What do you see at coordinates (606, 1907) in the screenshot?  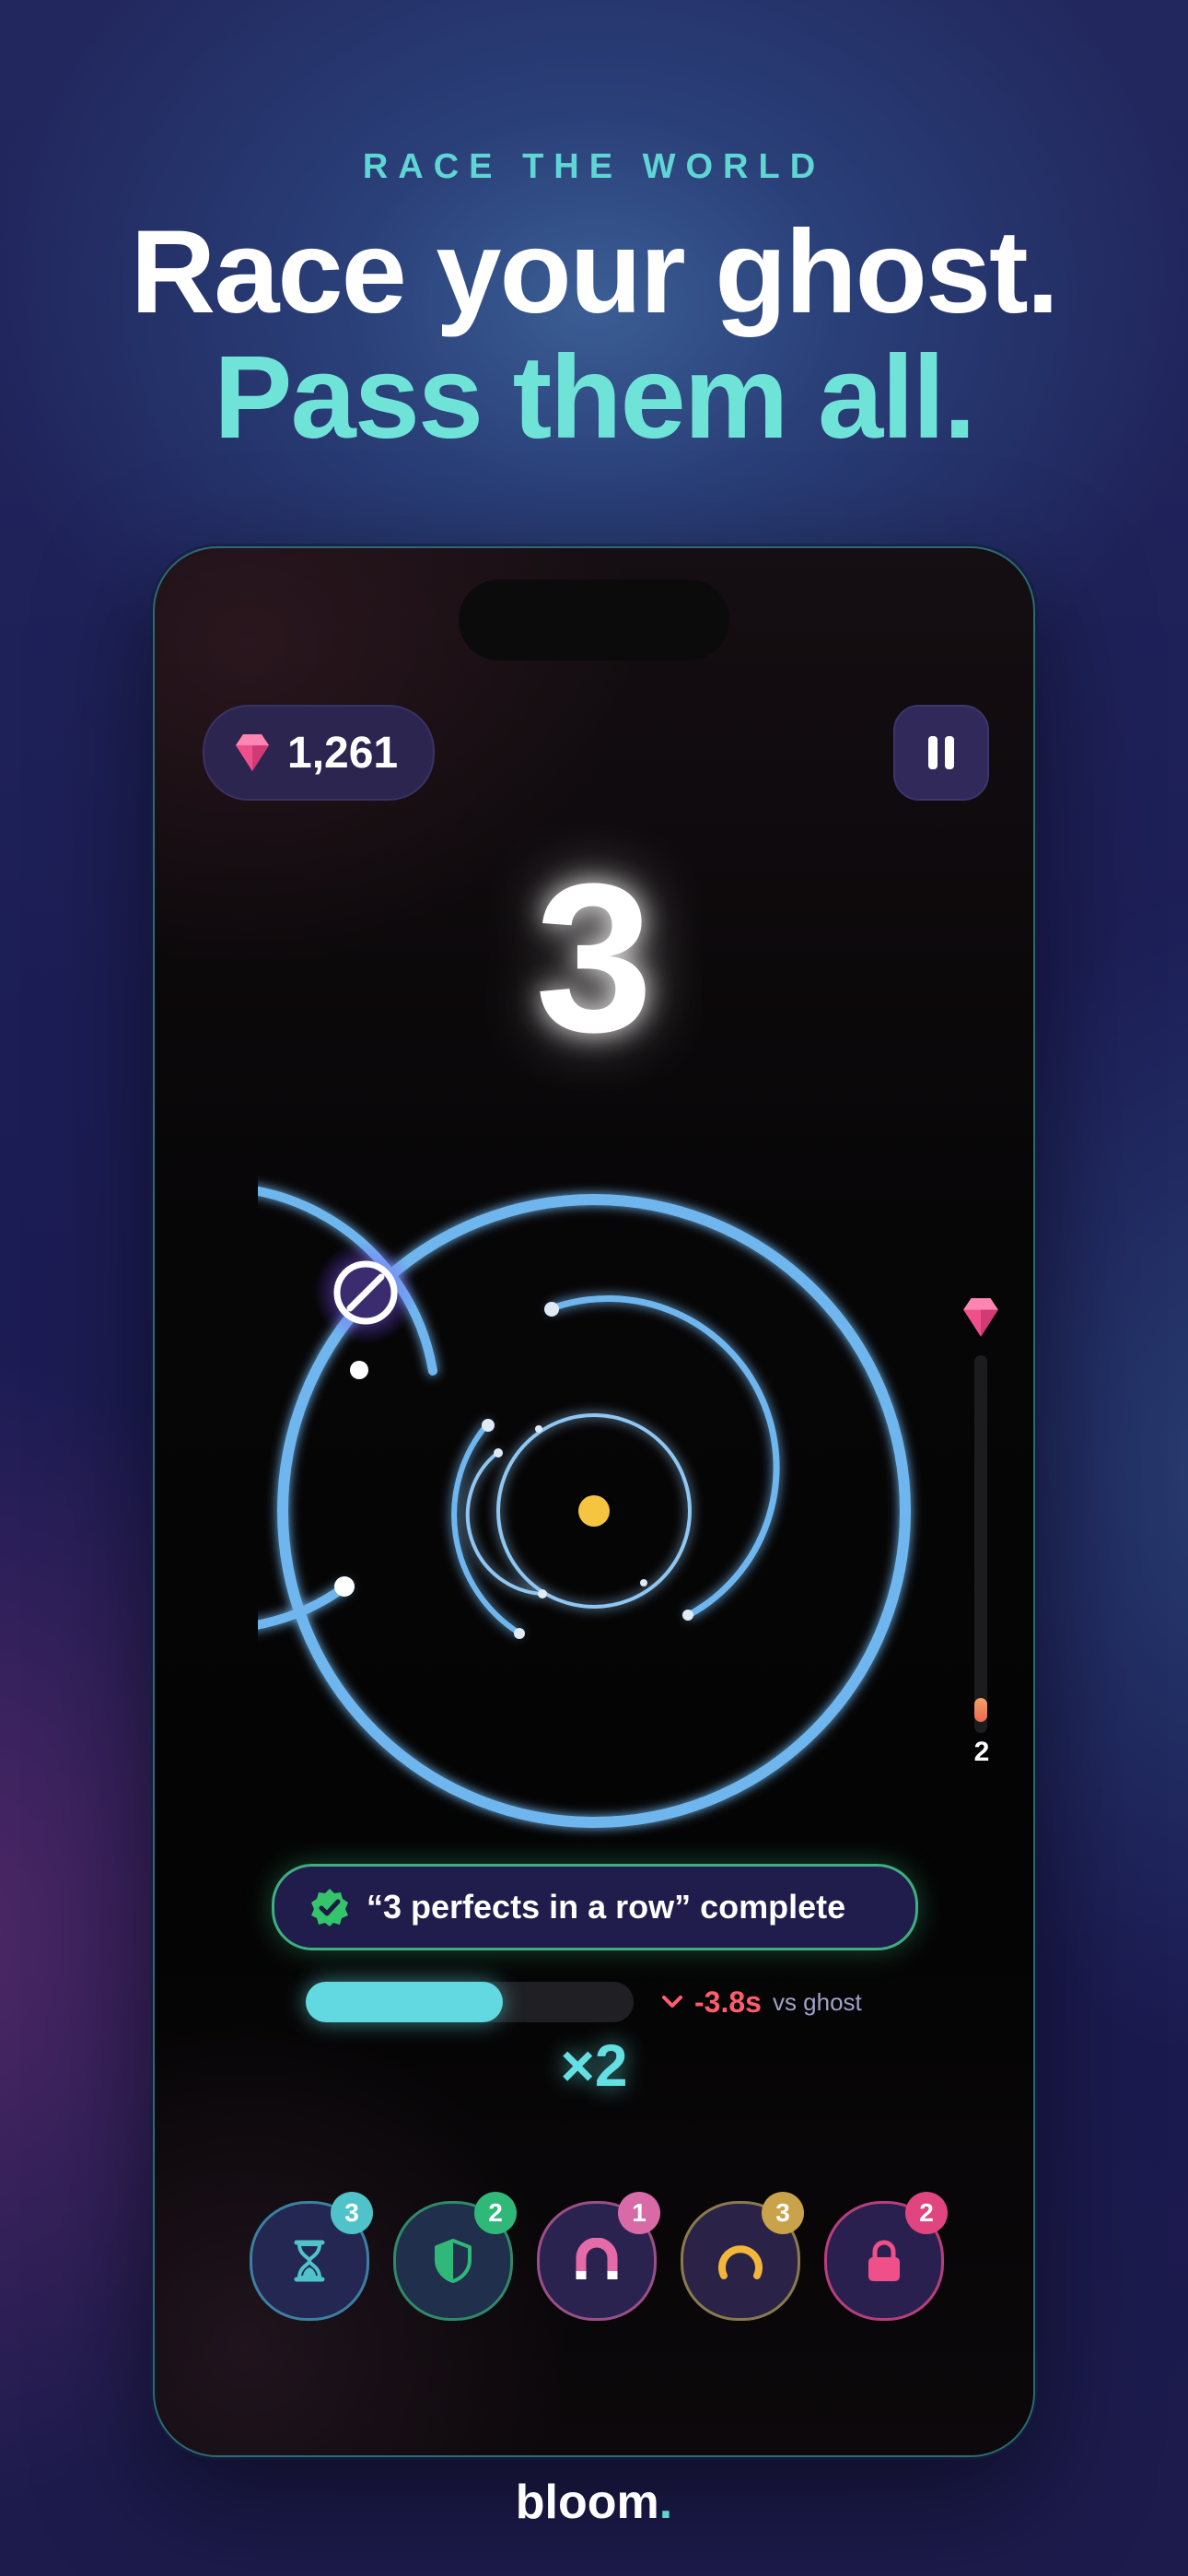 I see `toast-text: “3 perfects in a row” complete` at bounding box center [606, 1907].